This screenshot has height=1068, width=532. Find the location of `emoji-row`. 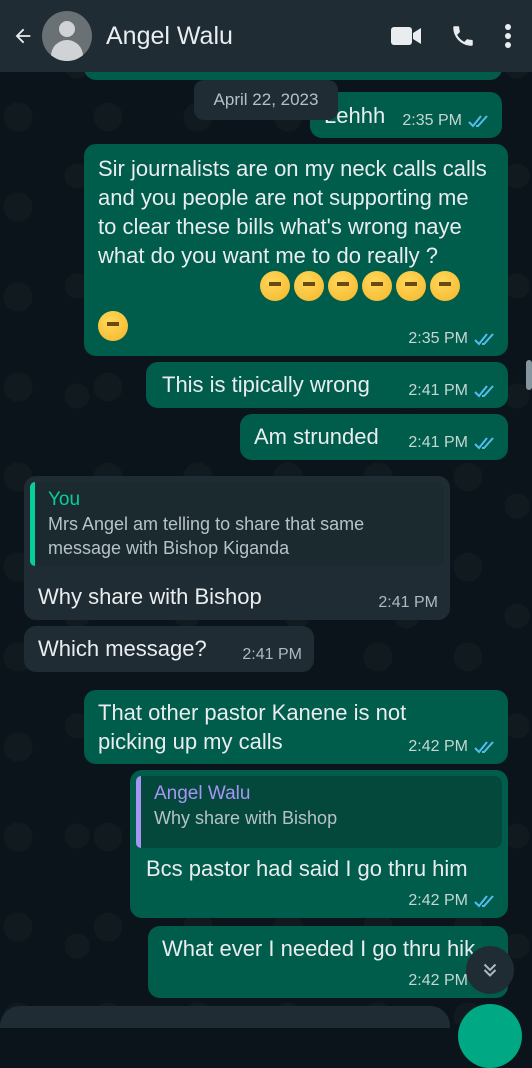

emoji-row is located at coordinates (362, 286).